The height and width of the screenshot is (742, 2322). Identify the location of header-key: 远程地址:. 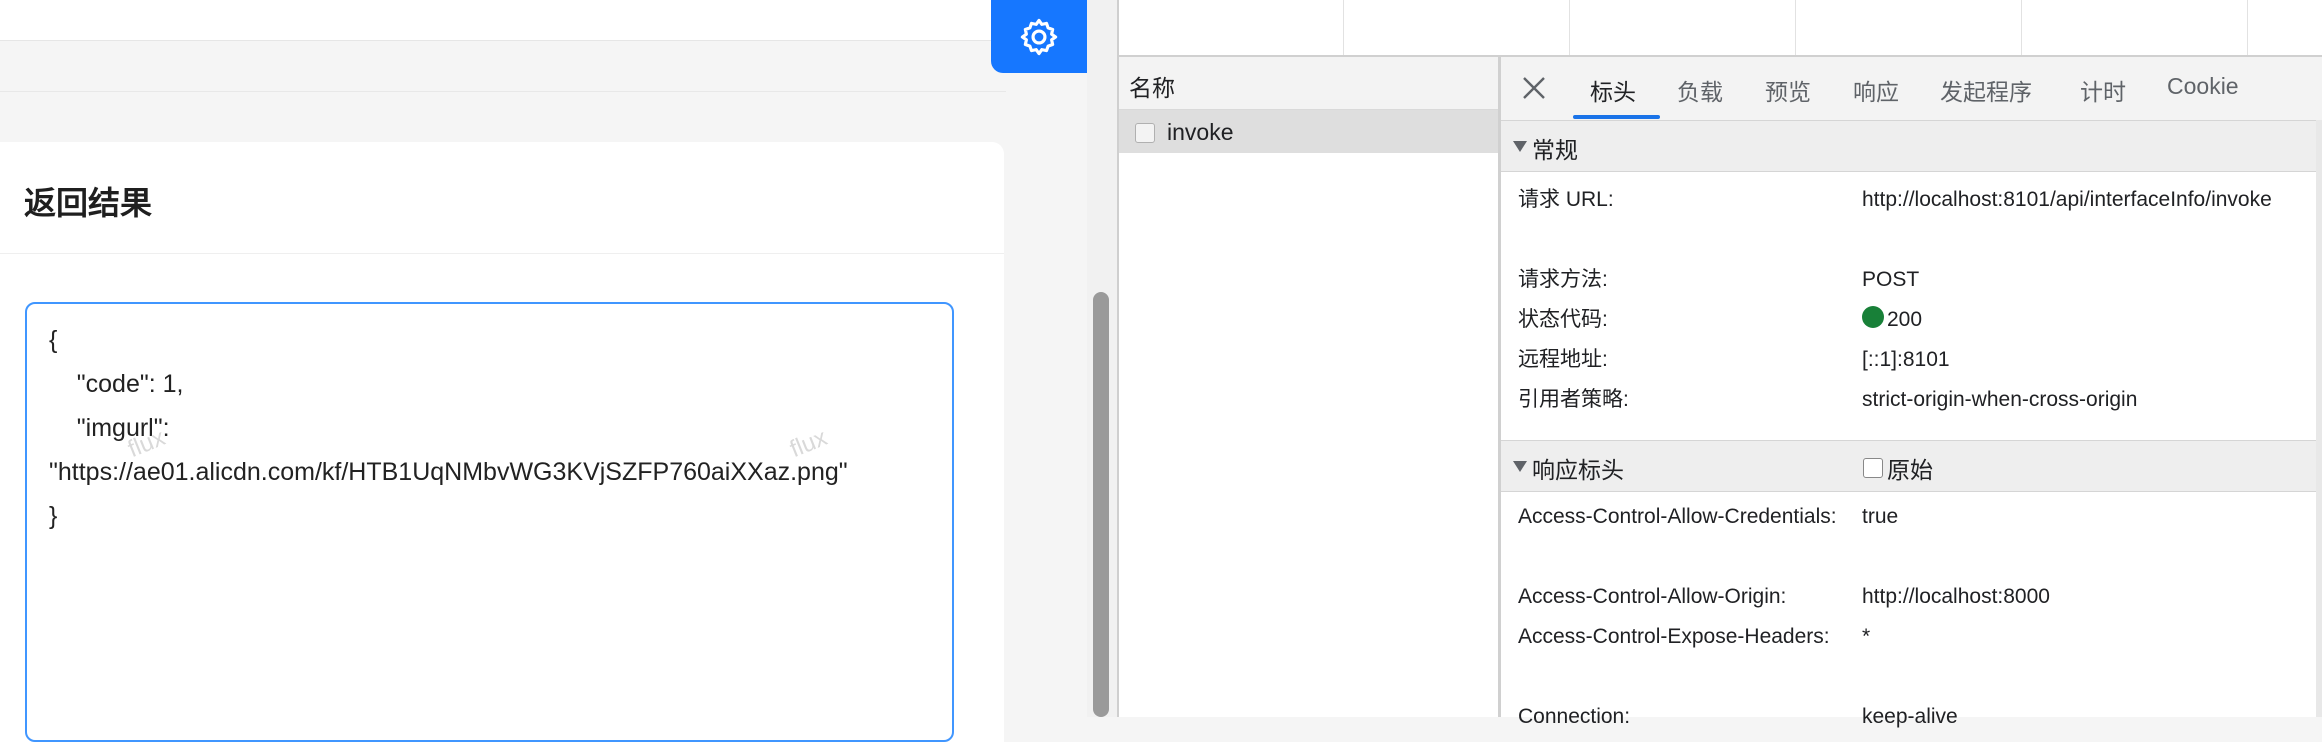
(1563, 359).